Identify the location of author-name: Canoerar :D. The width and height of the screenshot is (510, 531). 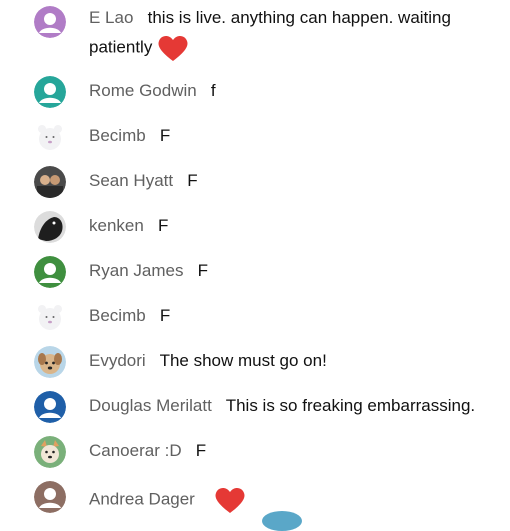
(135, 450).